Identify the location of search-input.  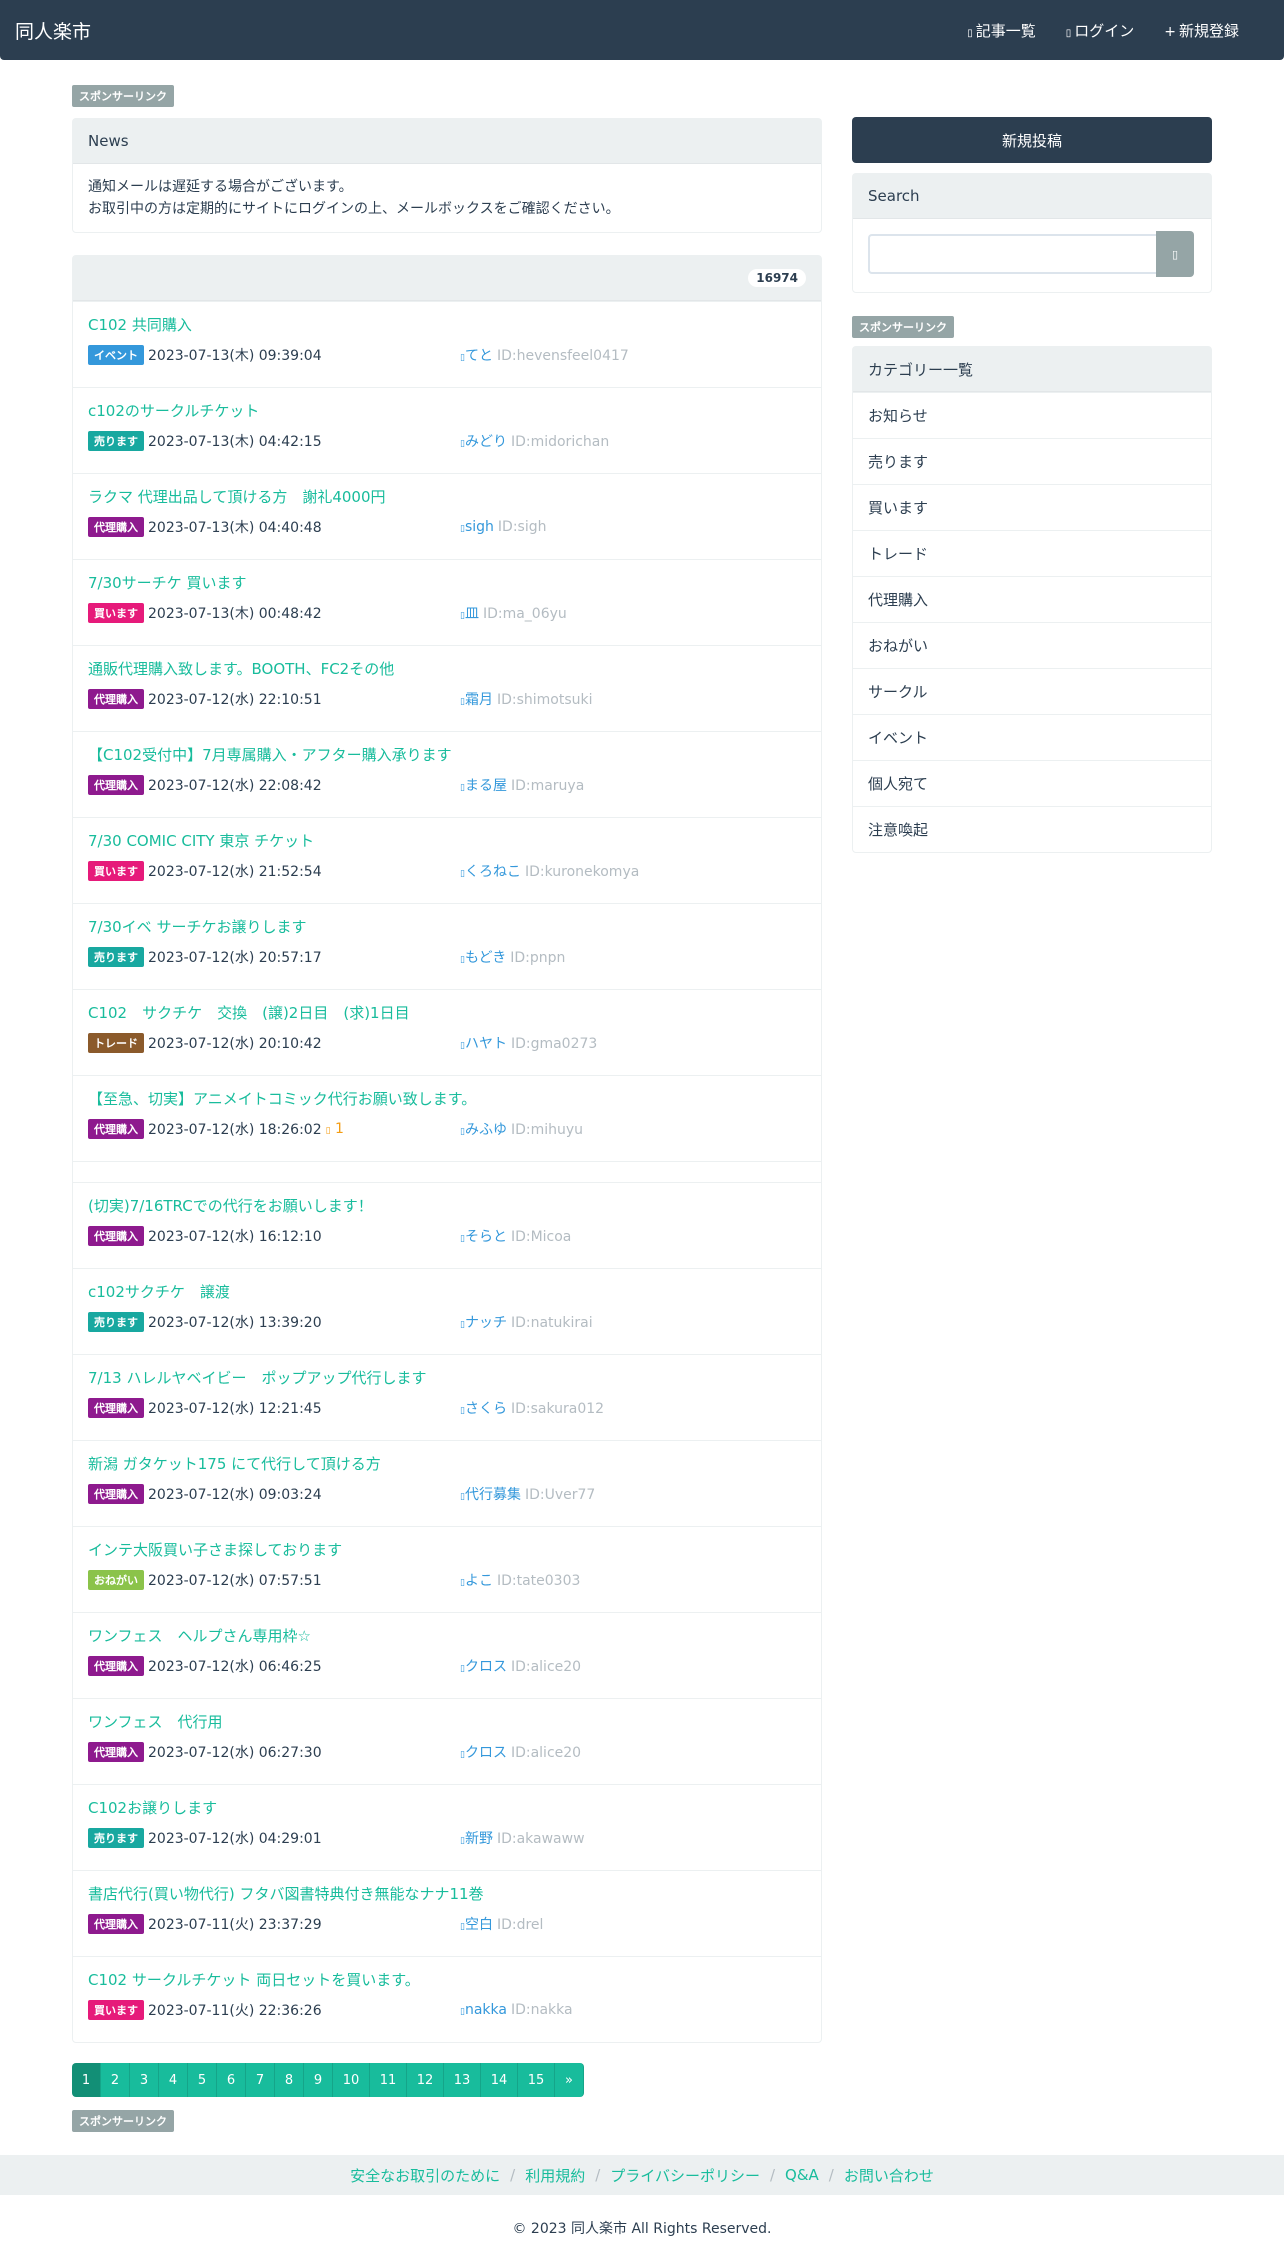
(1012, 254).